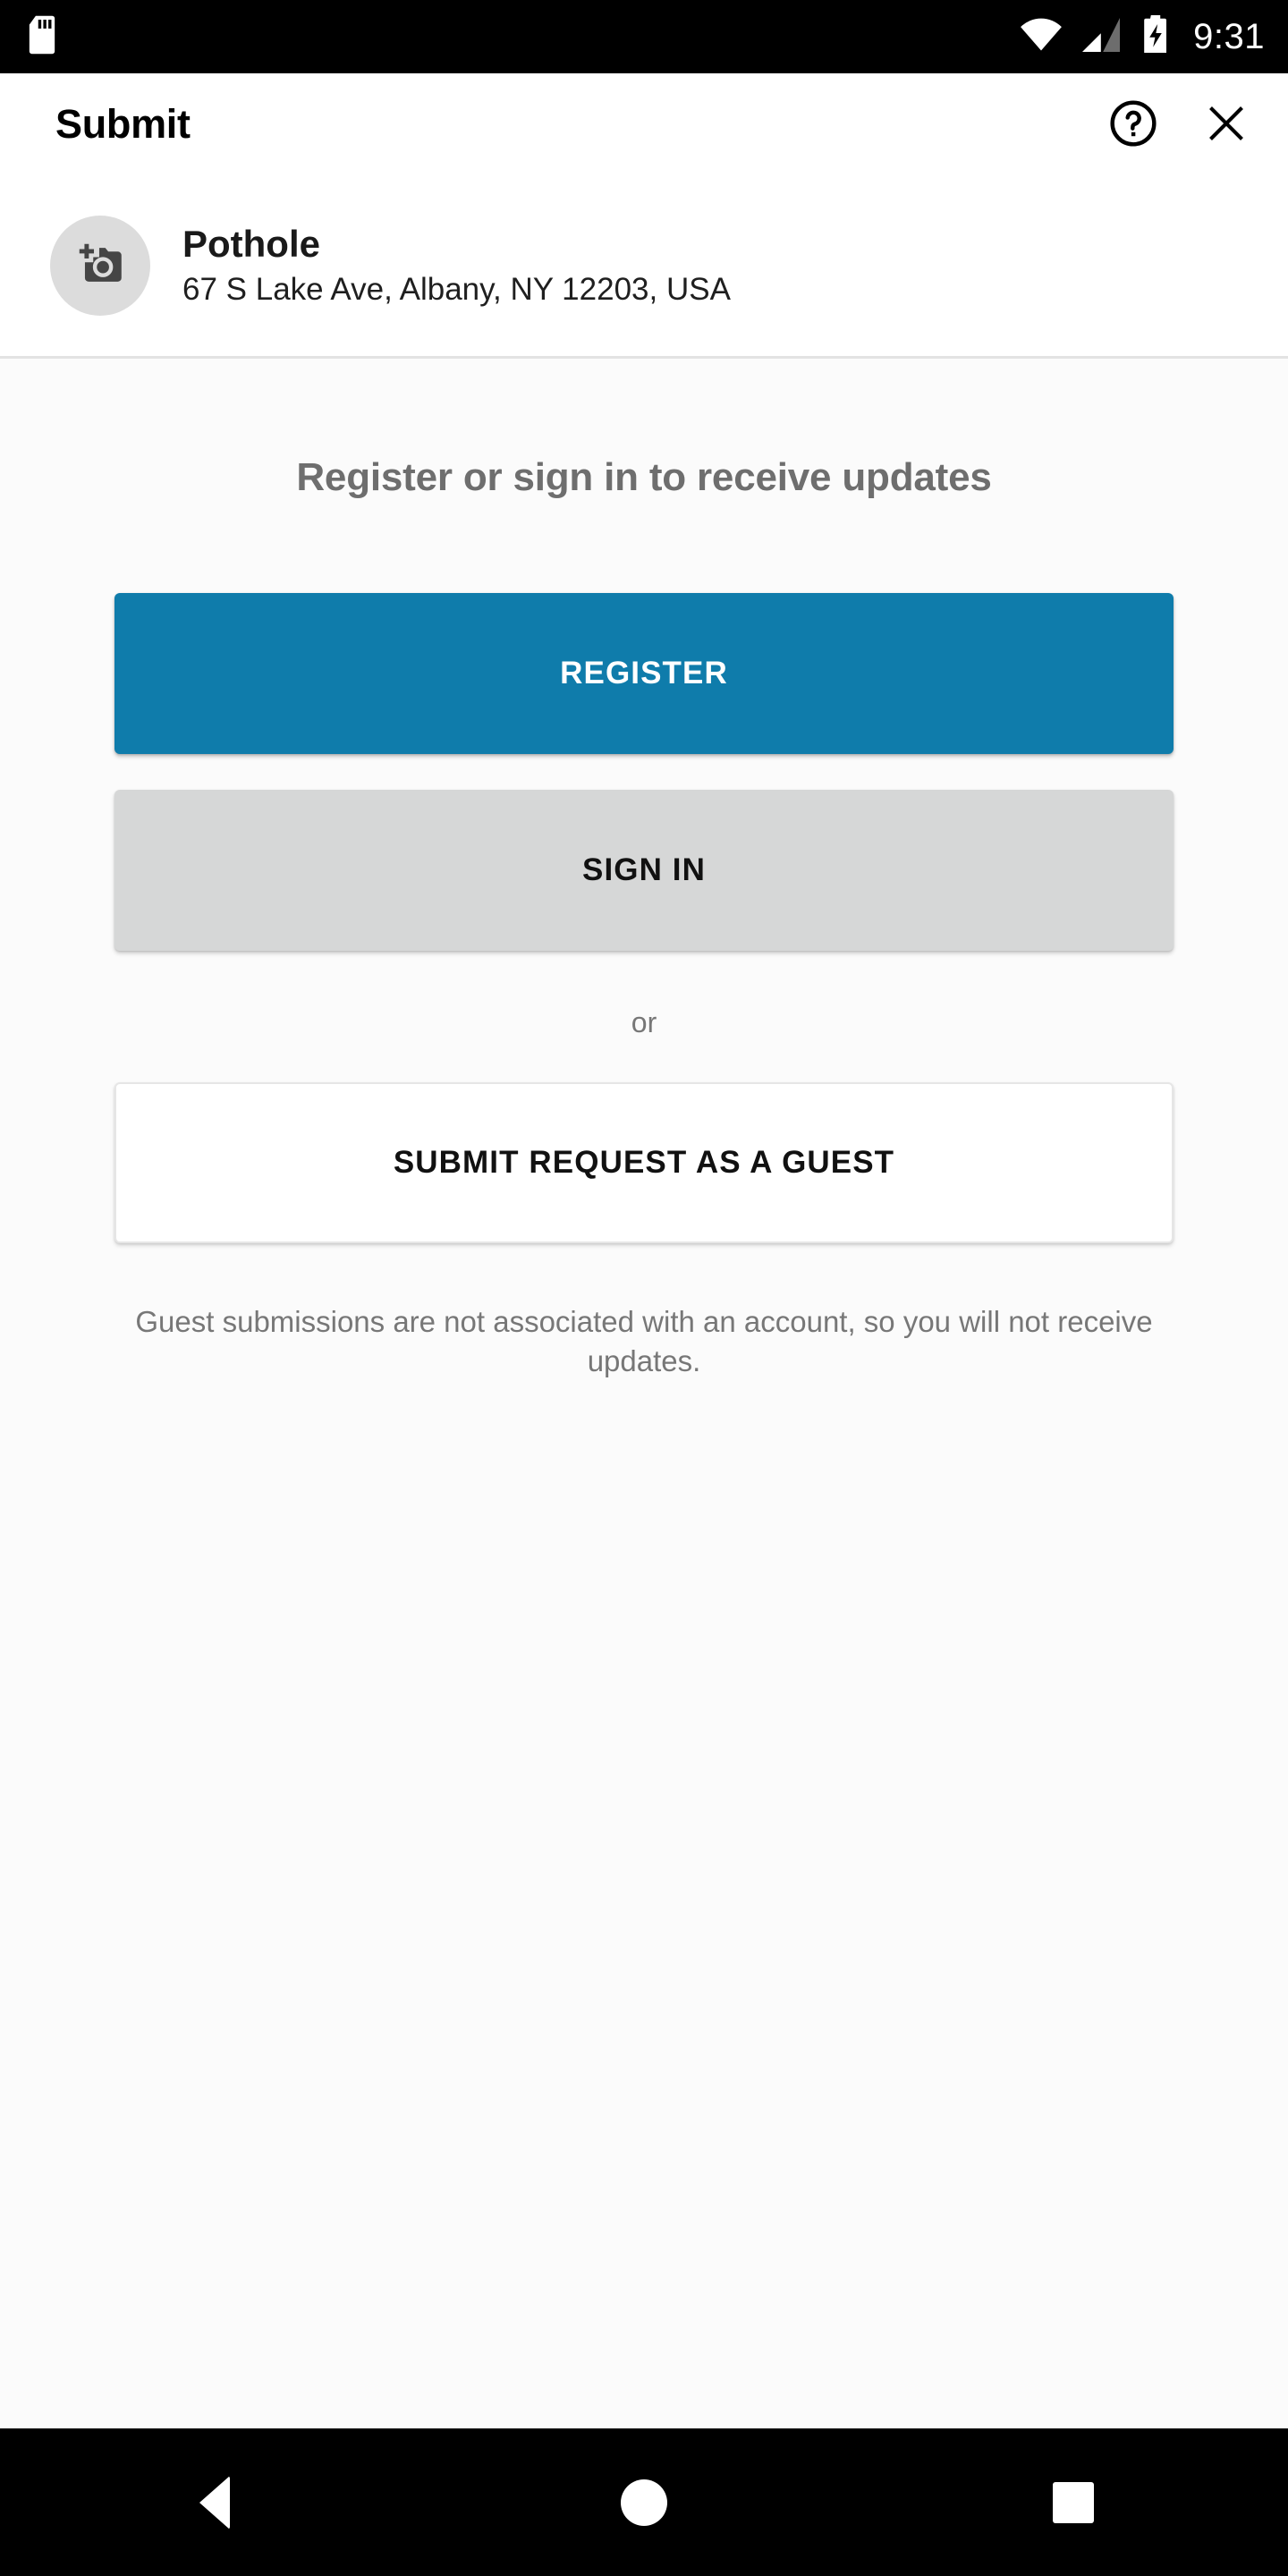  I want to click on nav-recents-button, so click(1073, 2502).